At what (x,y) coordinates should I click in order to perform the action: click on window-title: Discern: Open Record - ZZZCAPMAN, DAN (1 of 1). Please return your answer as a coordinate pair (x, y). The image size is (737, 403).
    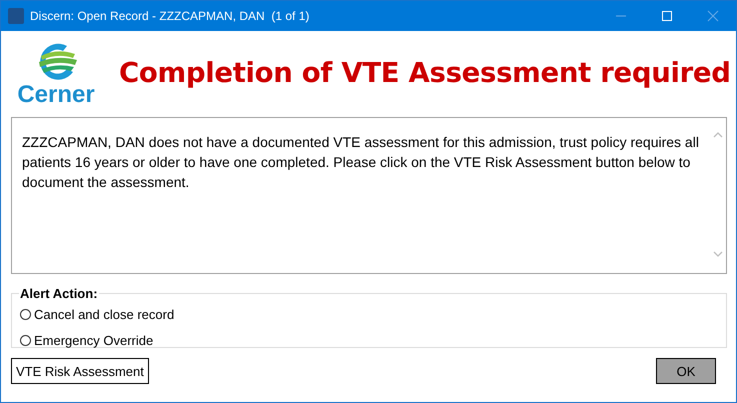
    Looking at the image, I should click on (170, 16).